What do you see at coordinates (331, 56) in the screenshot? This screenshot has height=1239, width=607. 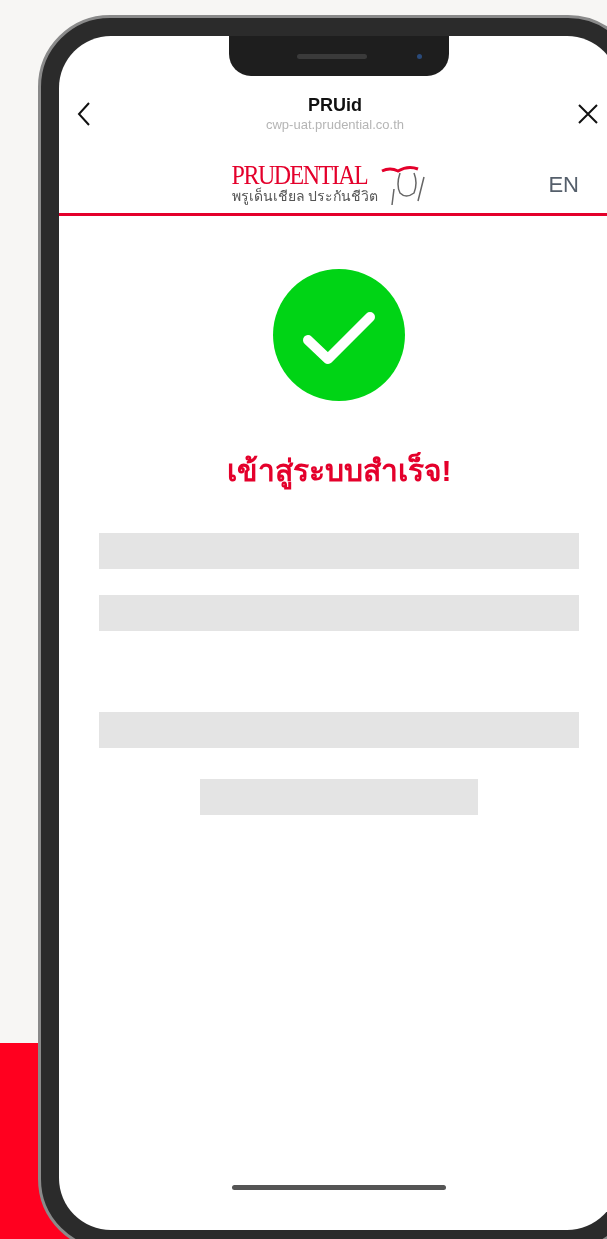 I see `speaker-grille` at bounding box center [331, 56].